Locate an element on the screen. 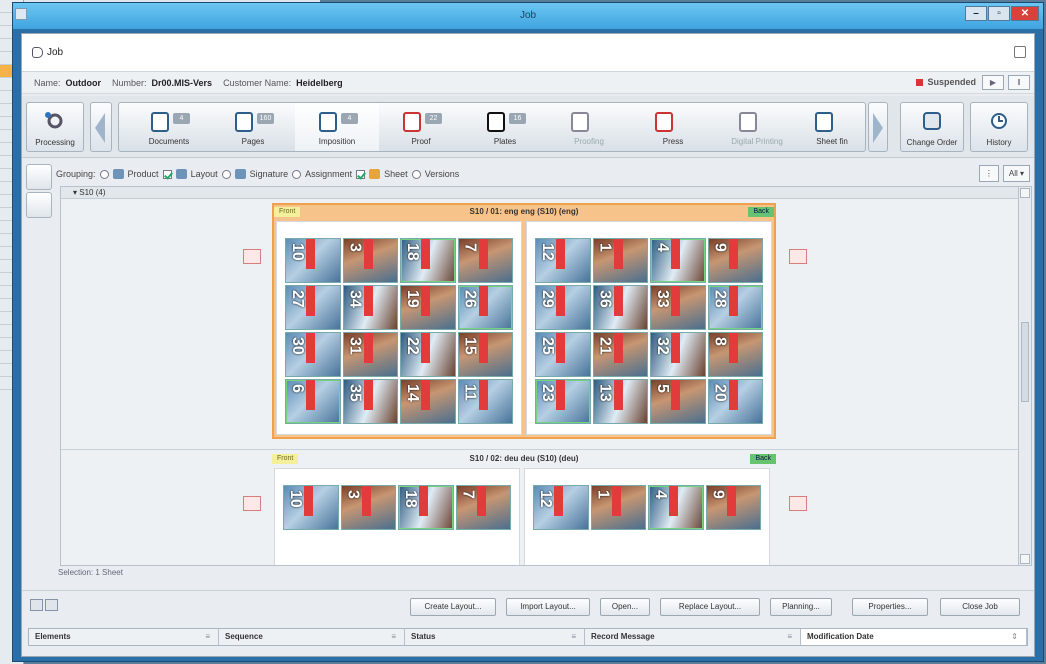 This screenshot has height=664, width=1046. page-thumbnail: 25 is located at coordinates (563, 354).